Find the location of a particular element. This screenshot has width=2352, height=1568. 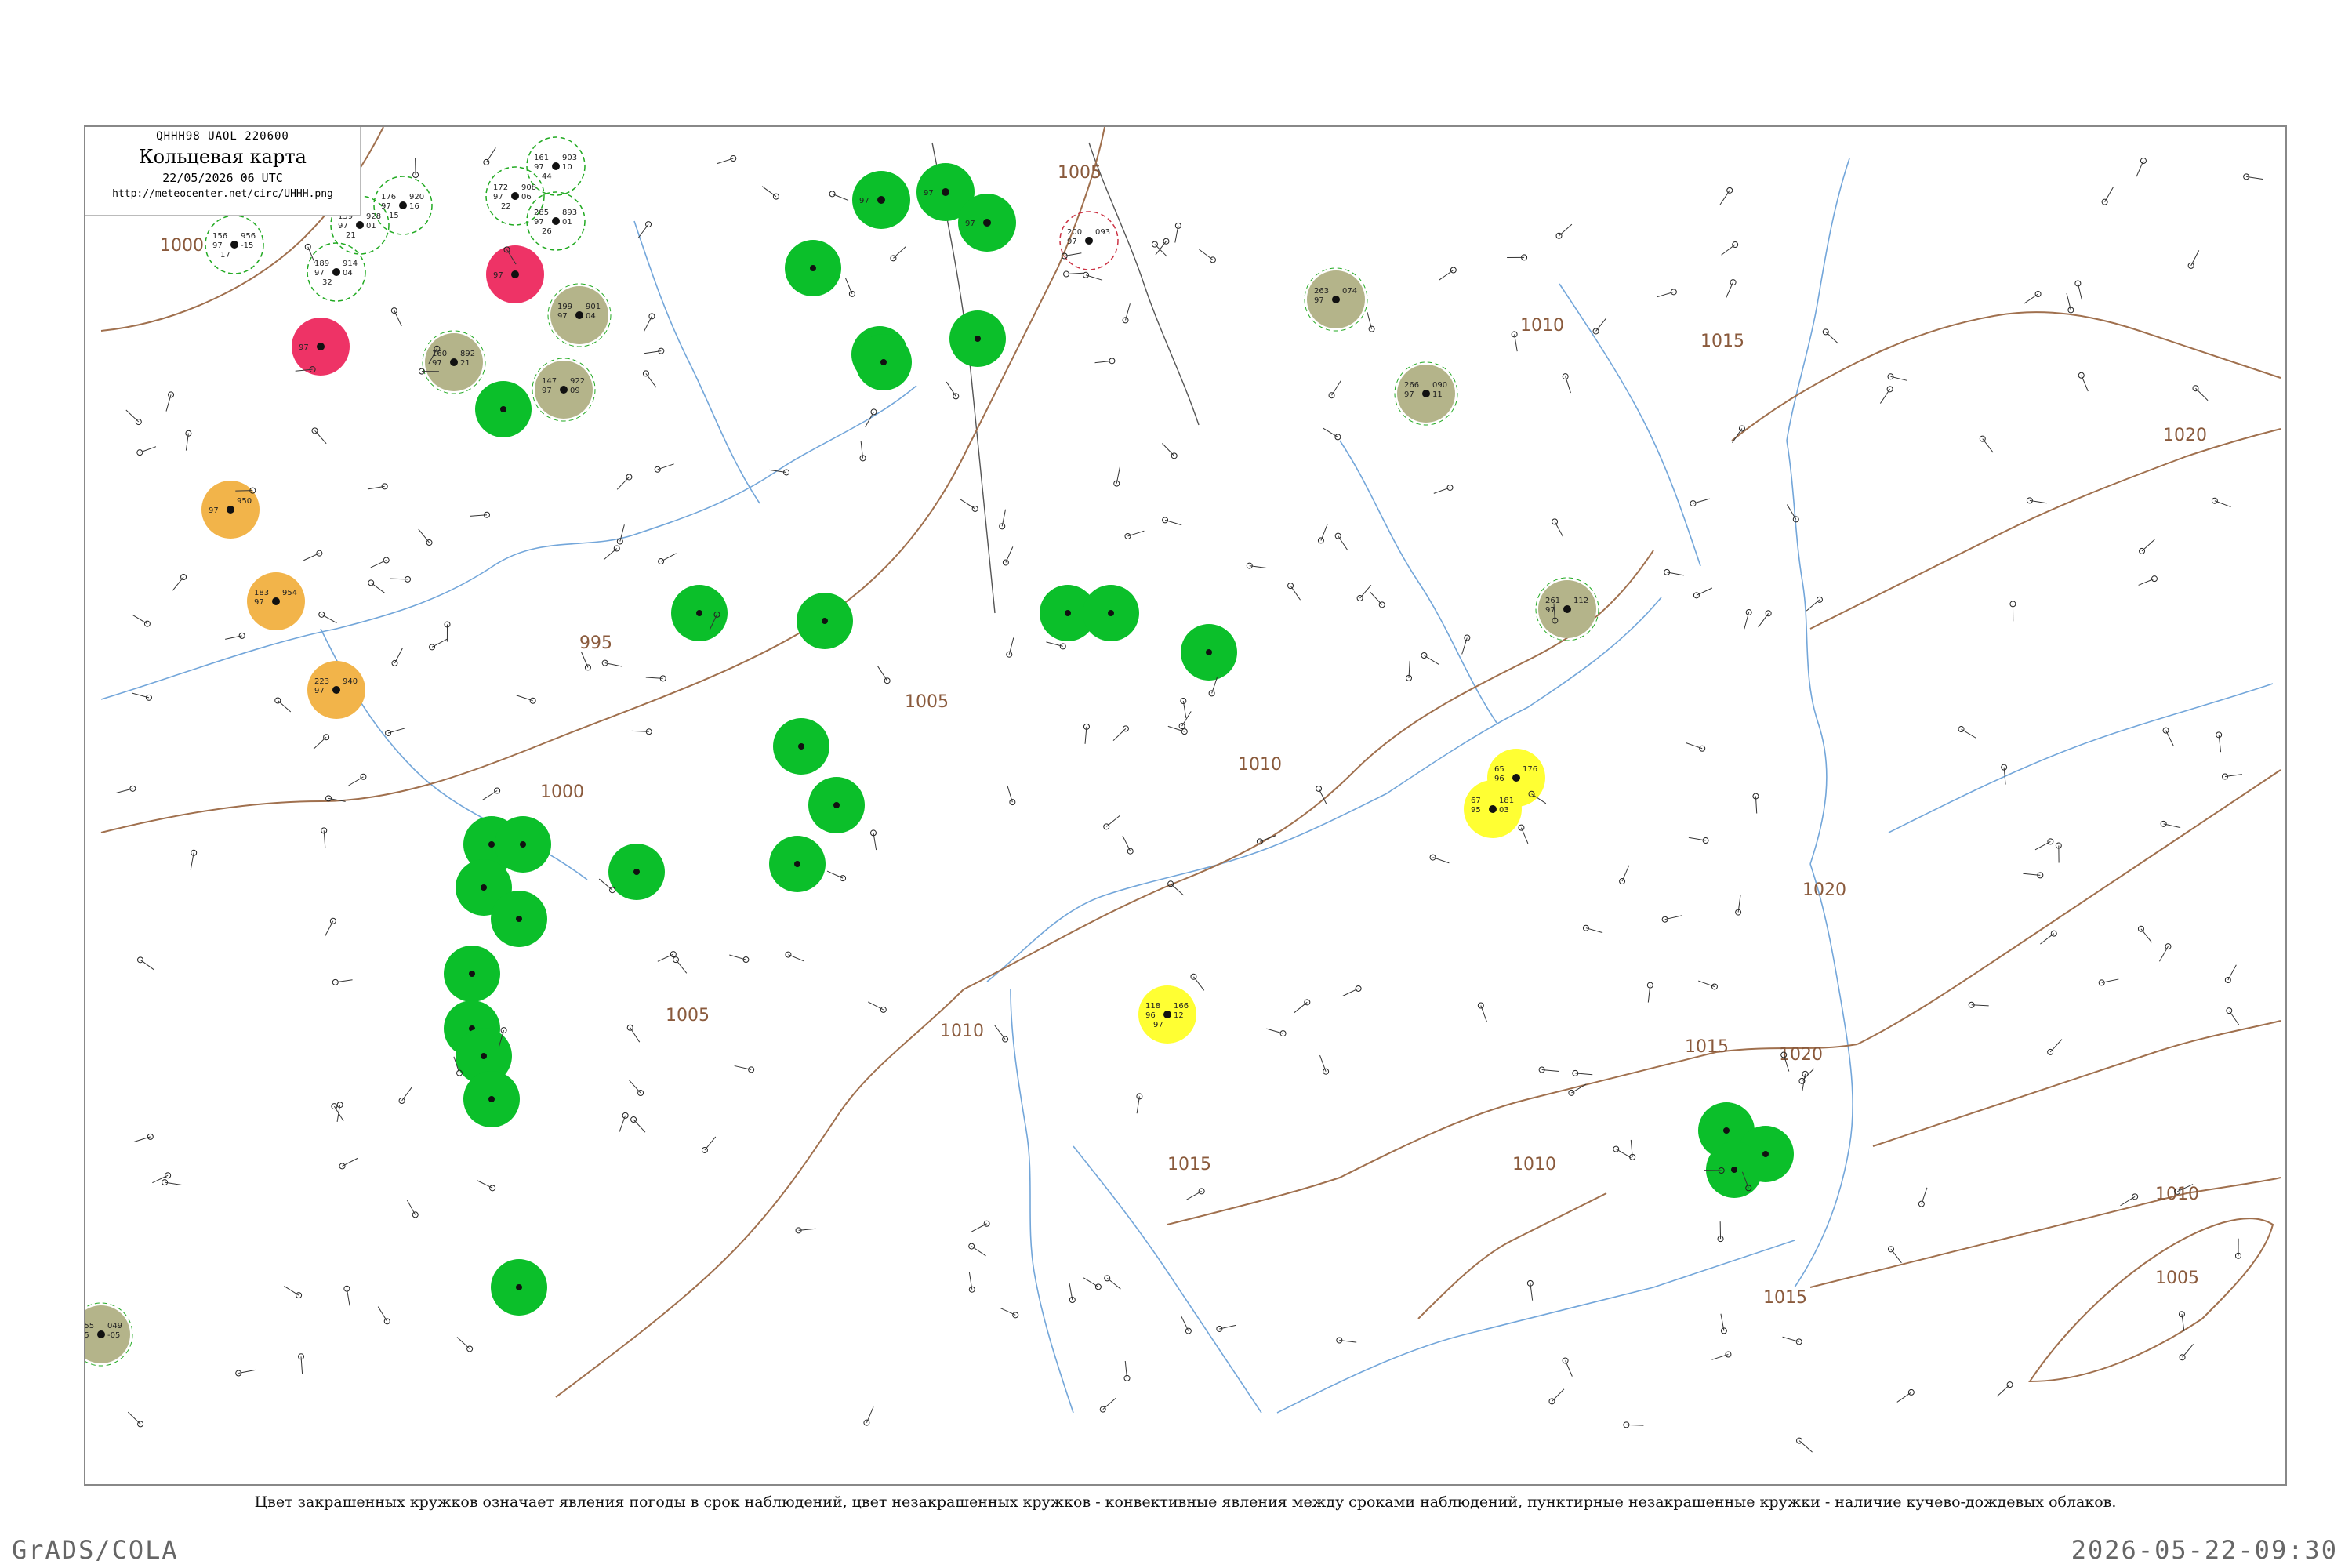

isobar-label: 995 is located at coordinates (595, 643).